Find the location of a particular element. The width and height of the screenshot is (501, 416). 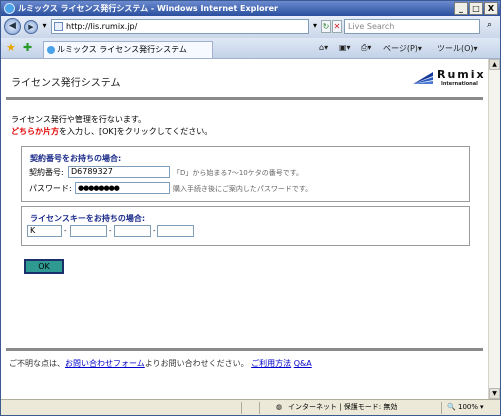

footer-prefix: ご不明な点は、 is located at coordinates (37, 363).